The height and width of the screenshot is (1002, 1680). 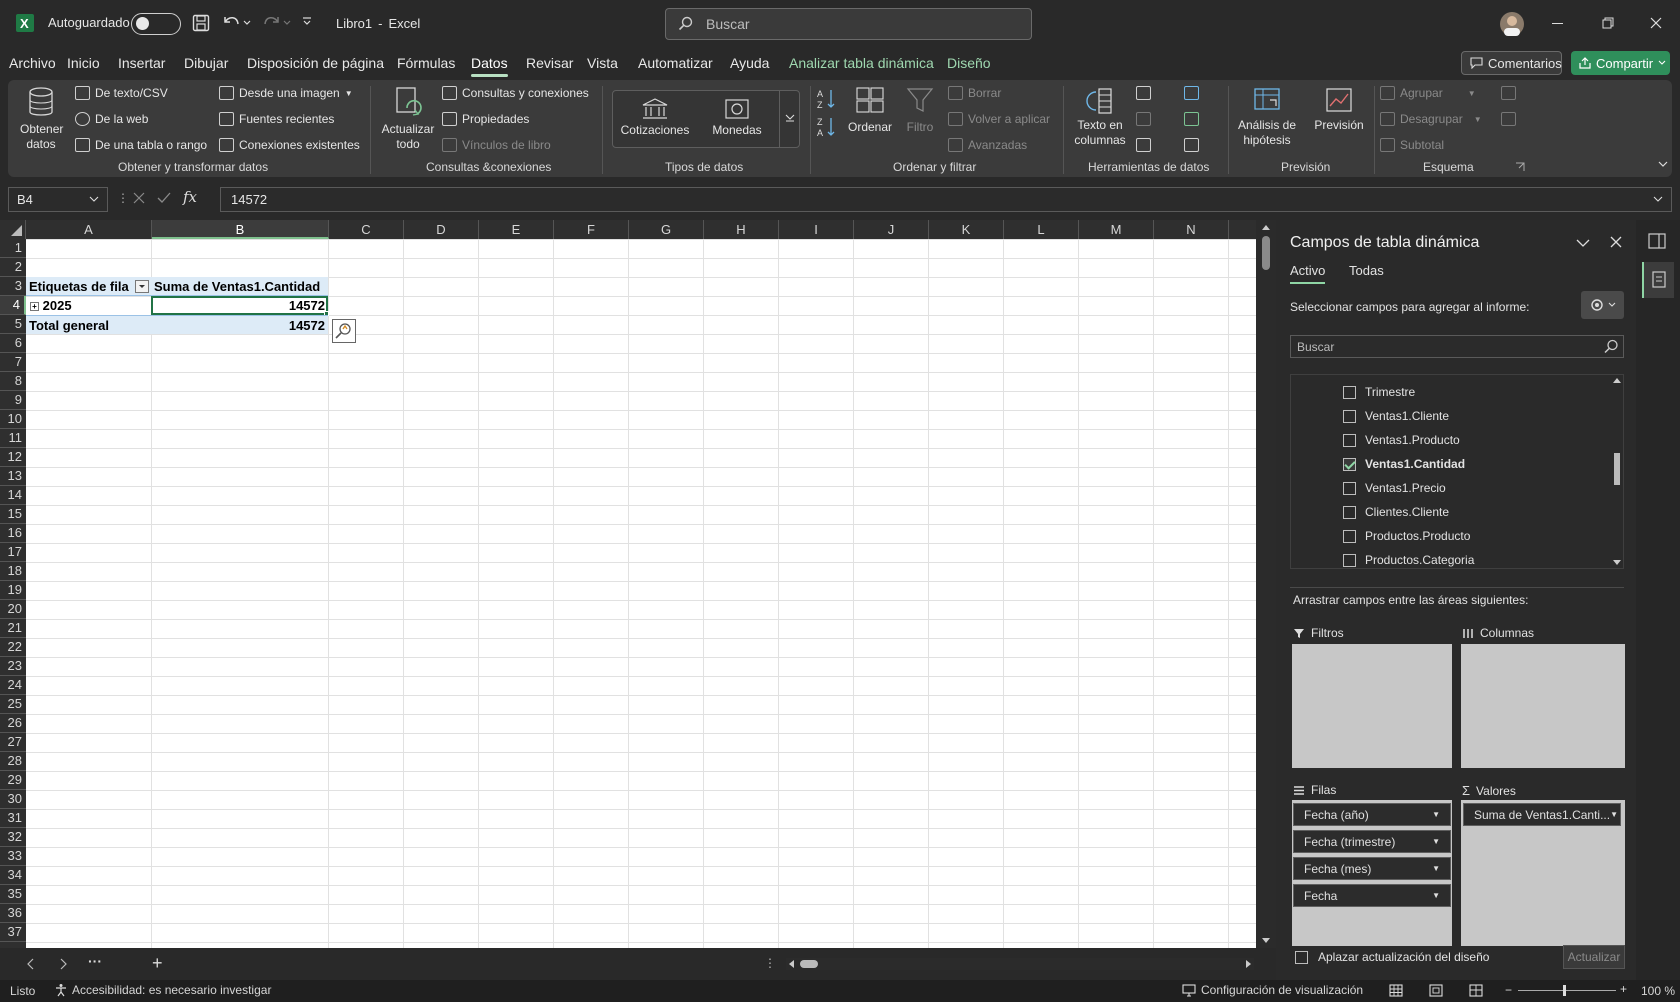 What do you see at coordinates (88, 324) in the screenshot?
I see `pivot-total-label: Total general` at bounding box center [88, 324].